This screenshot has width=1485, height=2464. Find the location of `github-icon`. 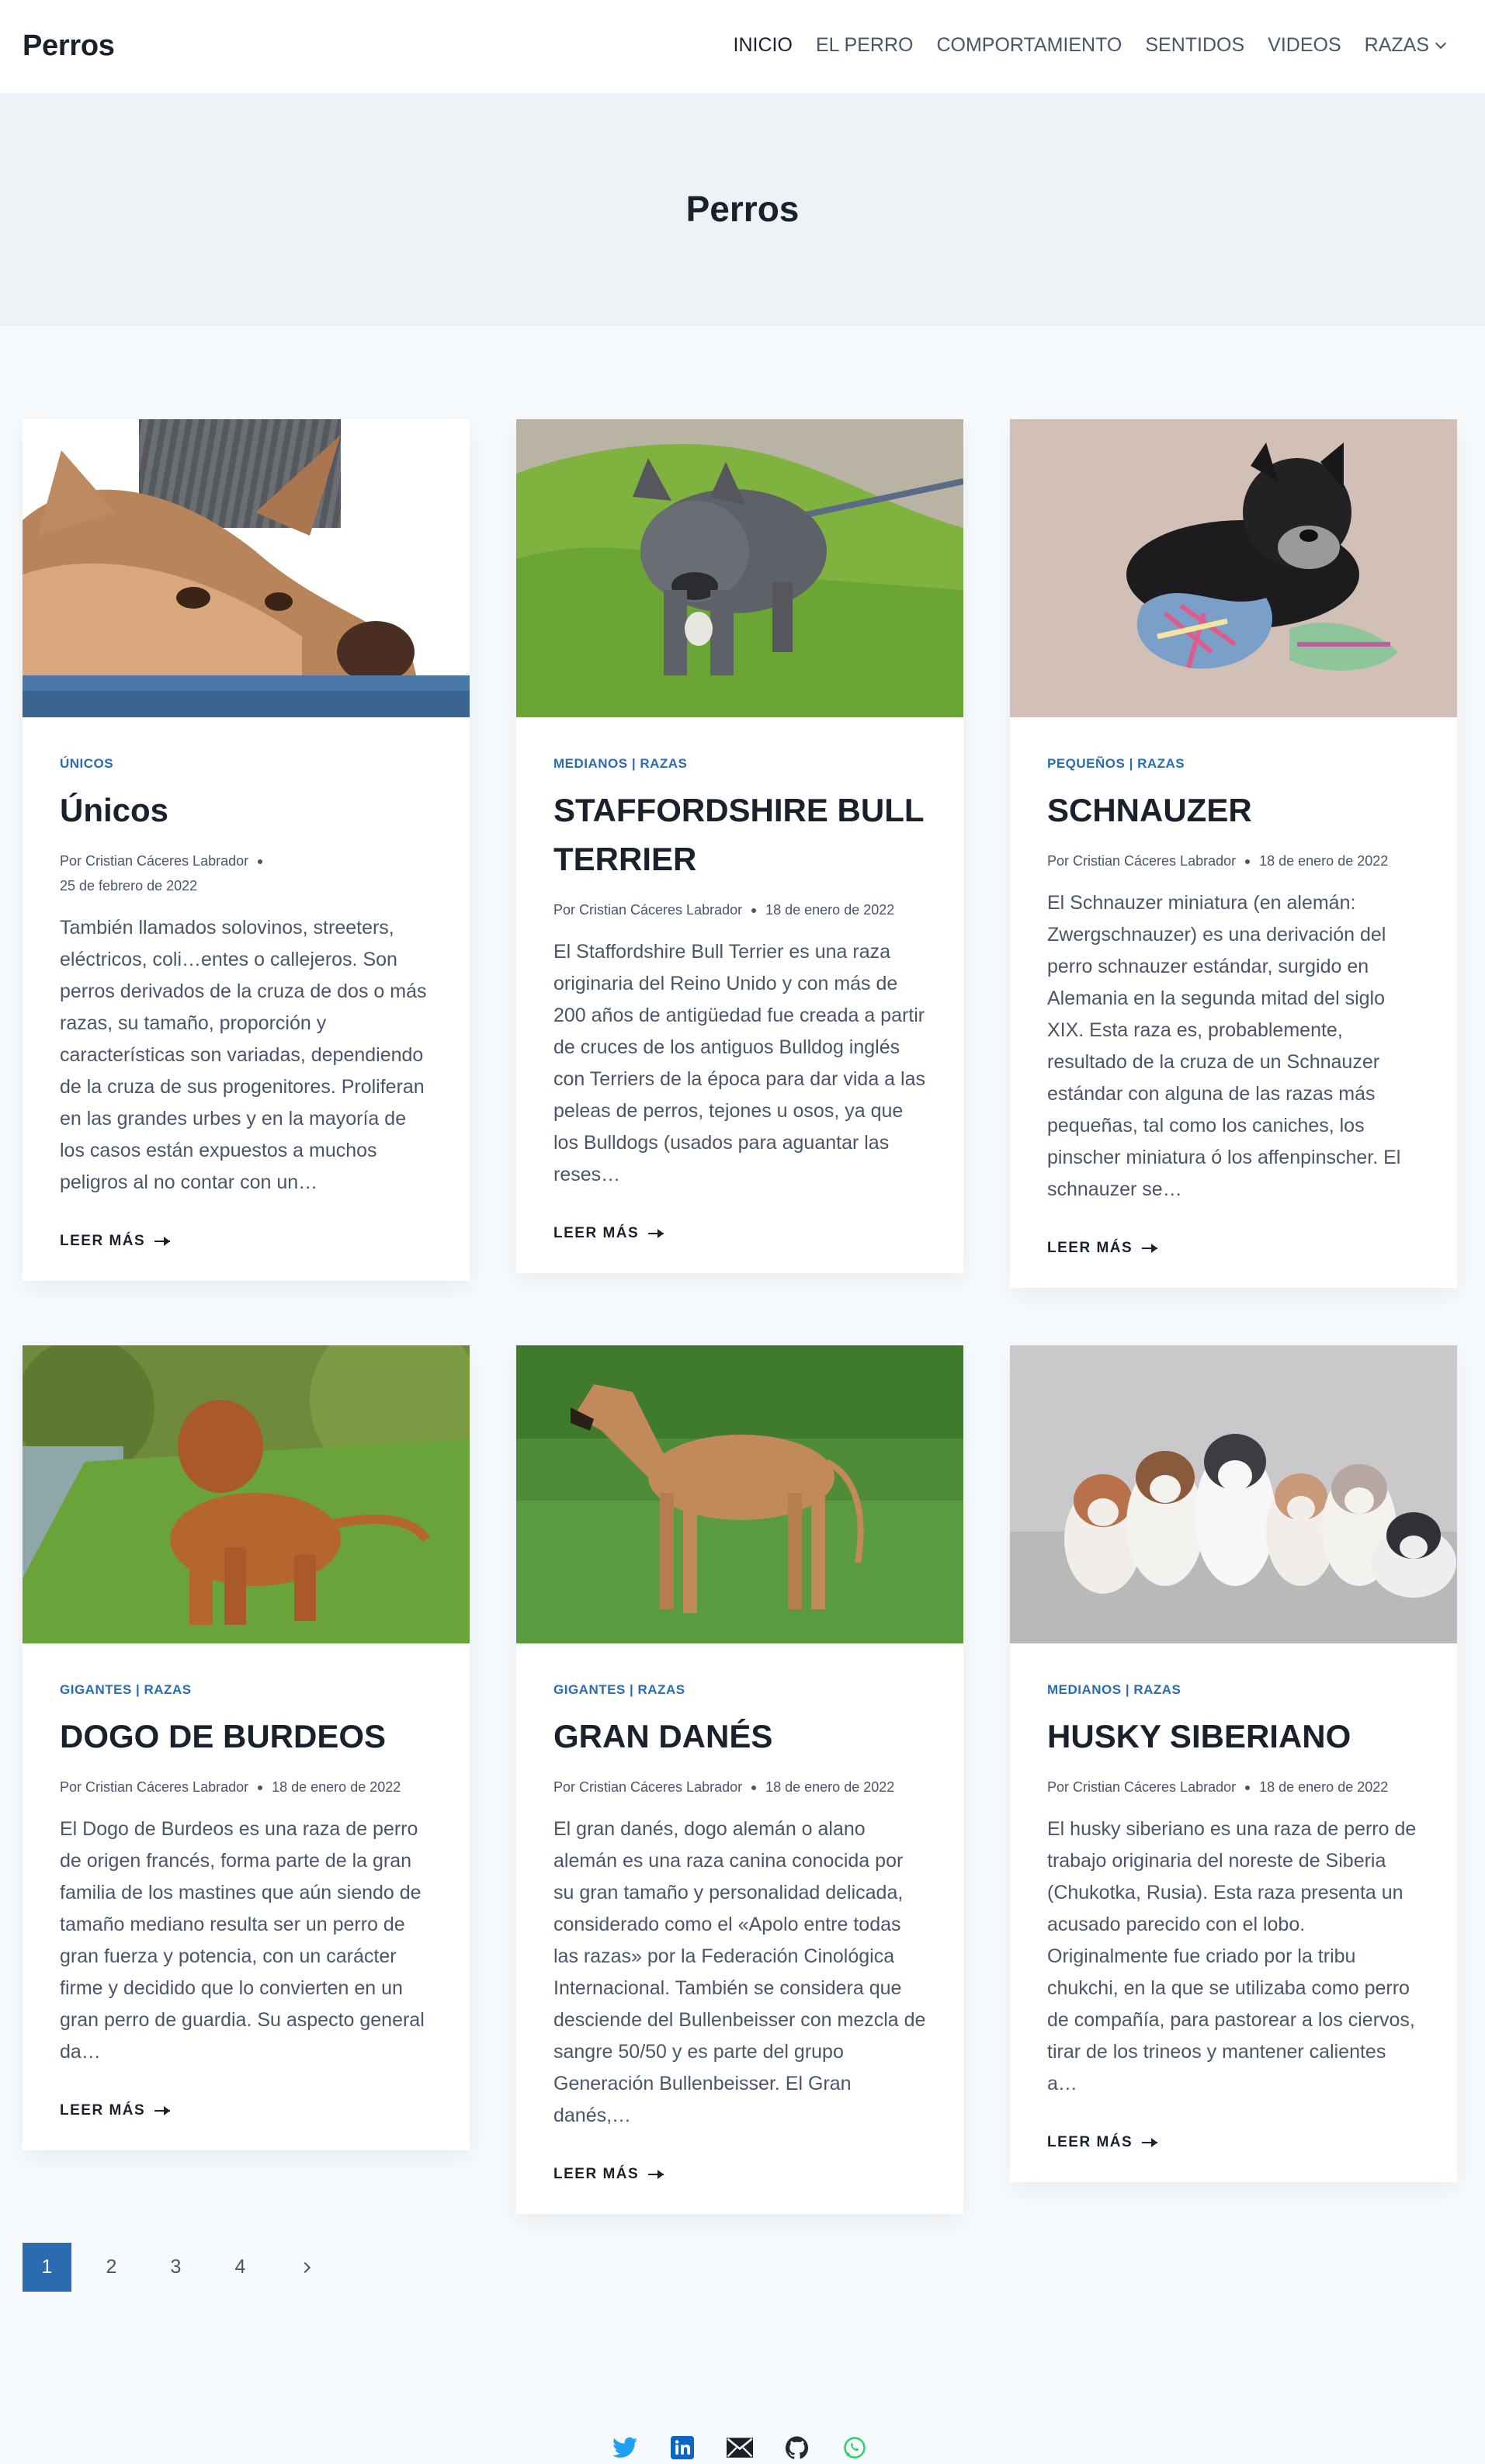

github-icon is located at coordinates (797, 2447).